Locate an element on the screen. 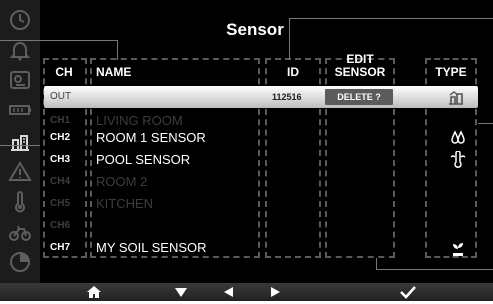 The image size is (493, 304). left-arrow-icon is located at coordinates (229, 292).